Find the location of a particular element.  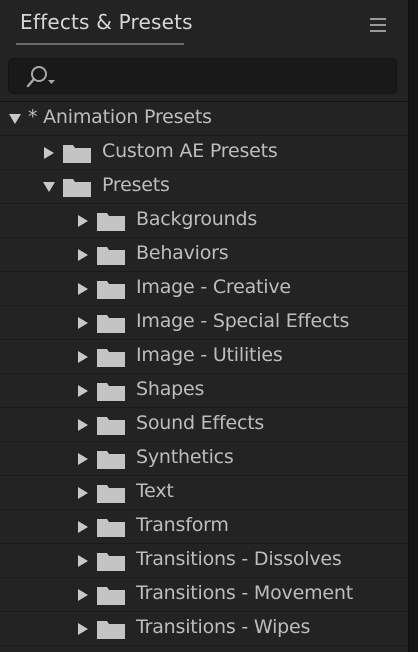

tree-label: Transitions - Dissolves is located at coordinates (239, 559).